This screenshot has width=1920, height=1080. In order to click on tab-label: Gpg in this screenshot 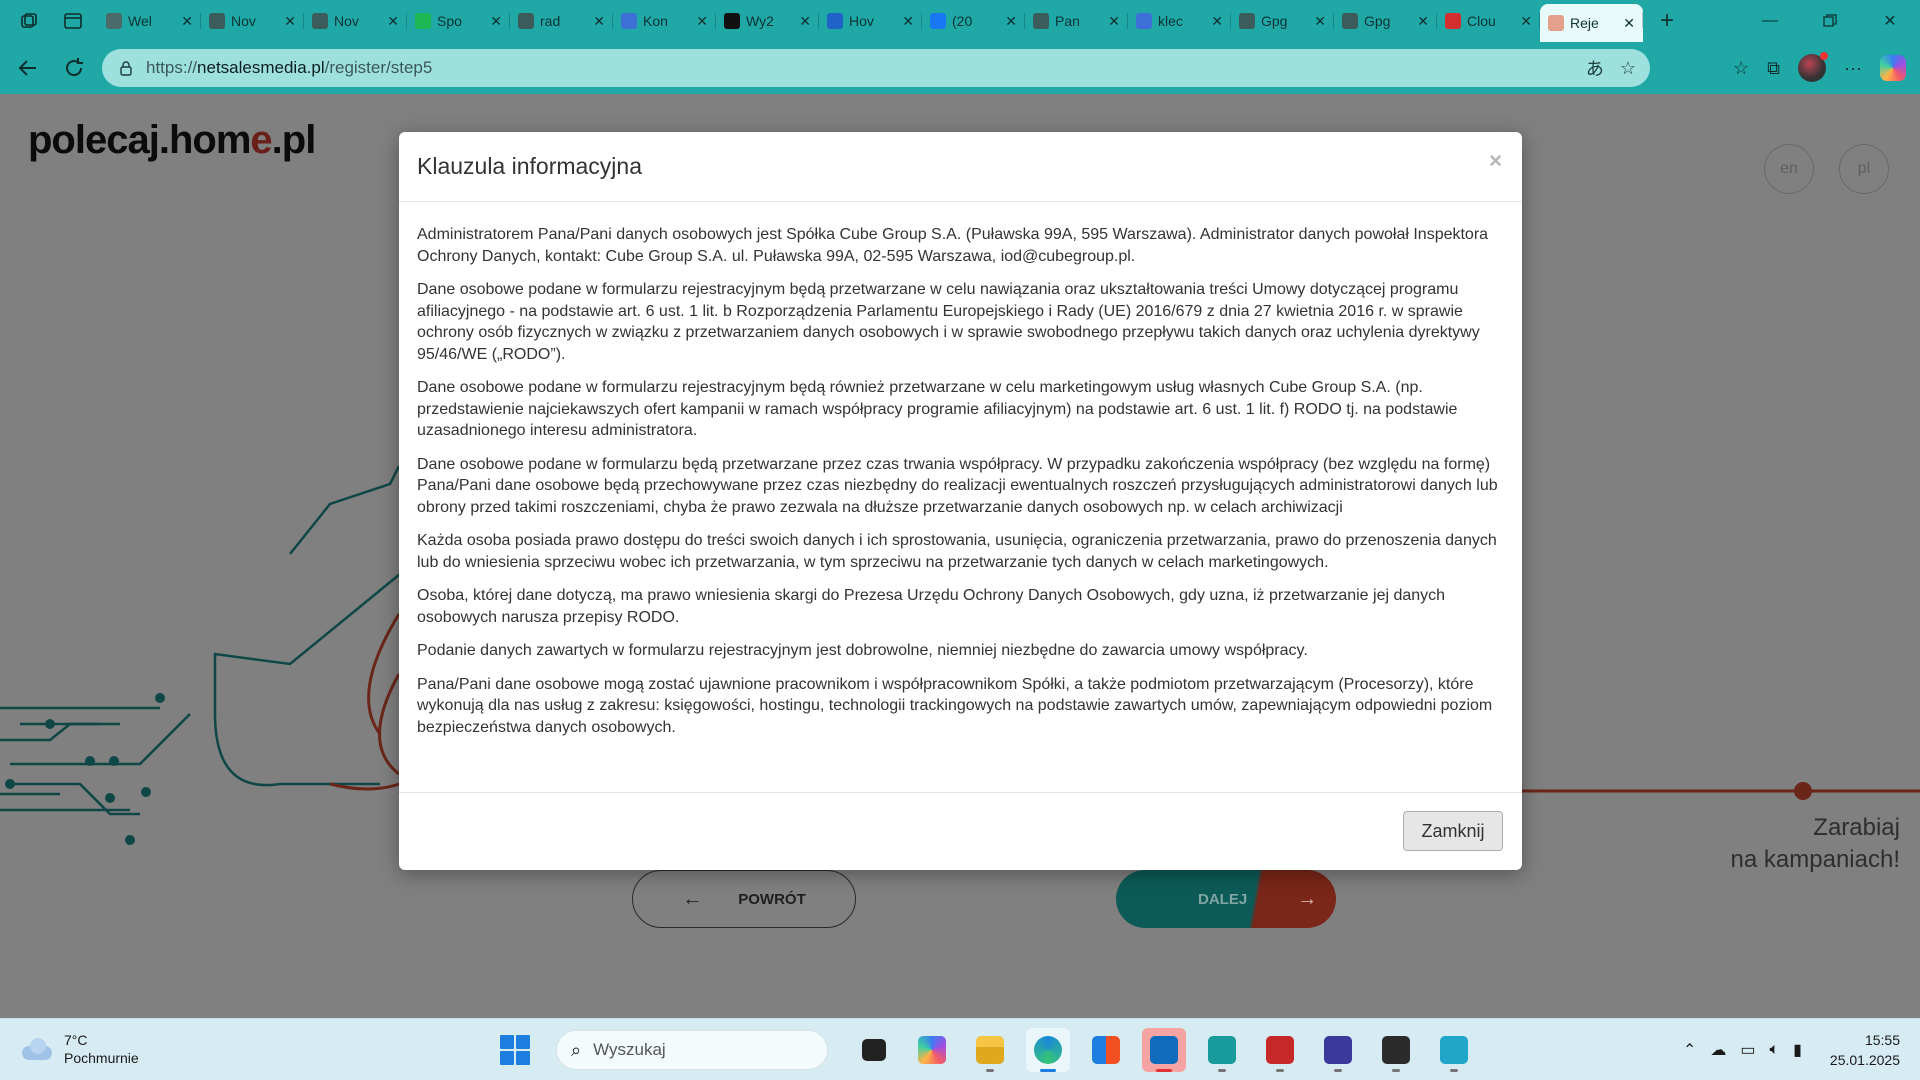, I will do `click(1377, 21)`.